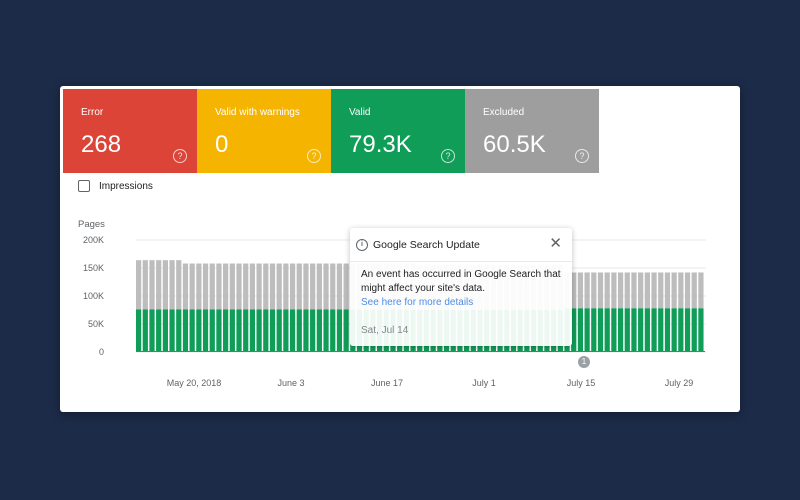 This screenshot has height=500, width=800. I want to click on y-tick-label: 100K, so click(93, 296).